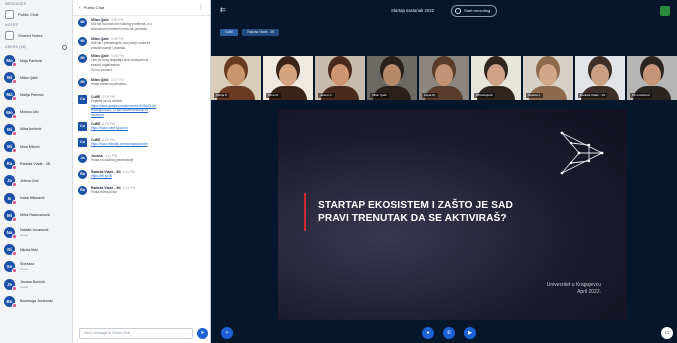  Describe the element at coordinates (665, 11) in the screenshot. I see `options-icon` at that location.